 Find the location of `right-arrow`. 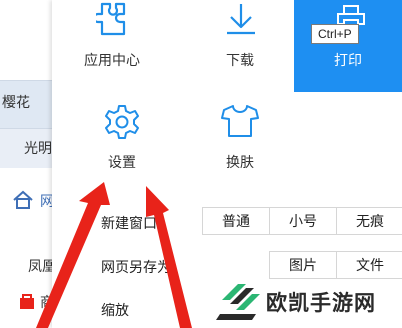

right-arrow is located at coordinates (169, 257).